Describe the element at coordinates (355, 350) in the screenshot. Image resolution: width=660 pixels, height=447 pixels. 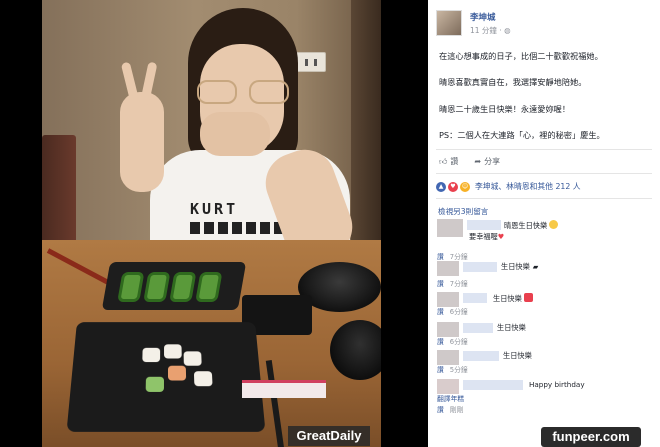
I see `photo-bowl` at that location.